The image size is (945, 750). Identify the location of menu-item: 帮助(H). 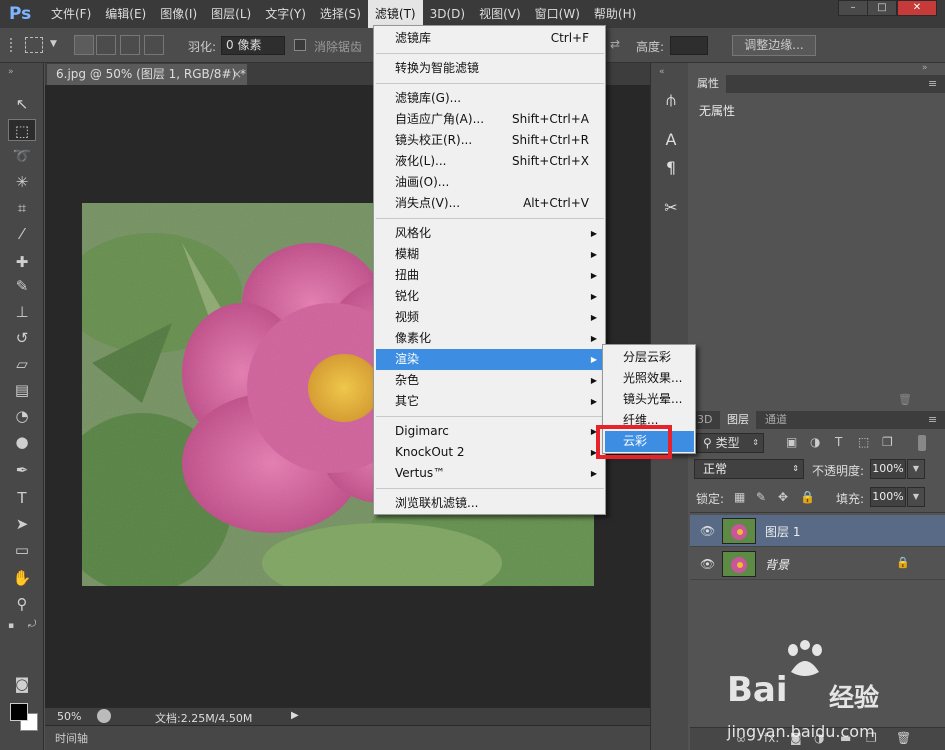
(615, 14).